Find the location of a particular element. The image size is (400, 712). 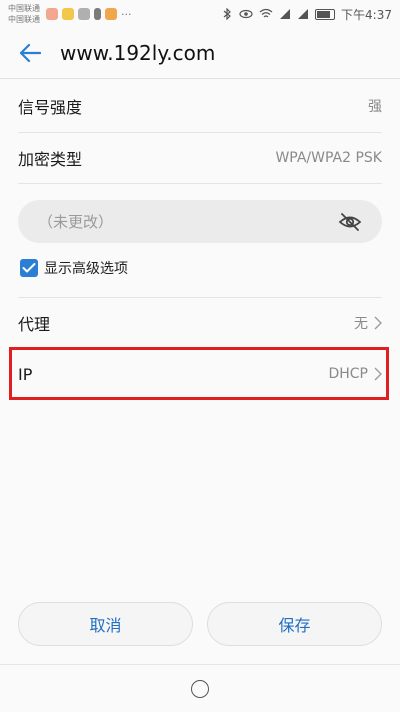

signal-strength-label: 信号强度 is located at coordinates (50, 107).